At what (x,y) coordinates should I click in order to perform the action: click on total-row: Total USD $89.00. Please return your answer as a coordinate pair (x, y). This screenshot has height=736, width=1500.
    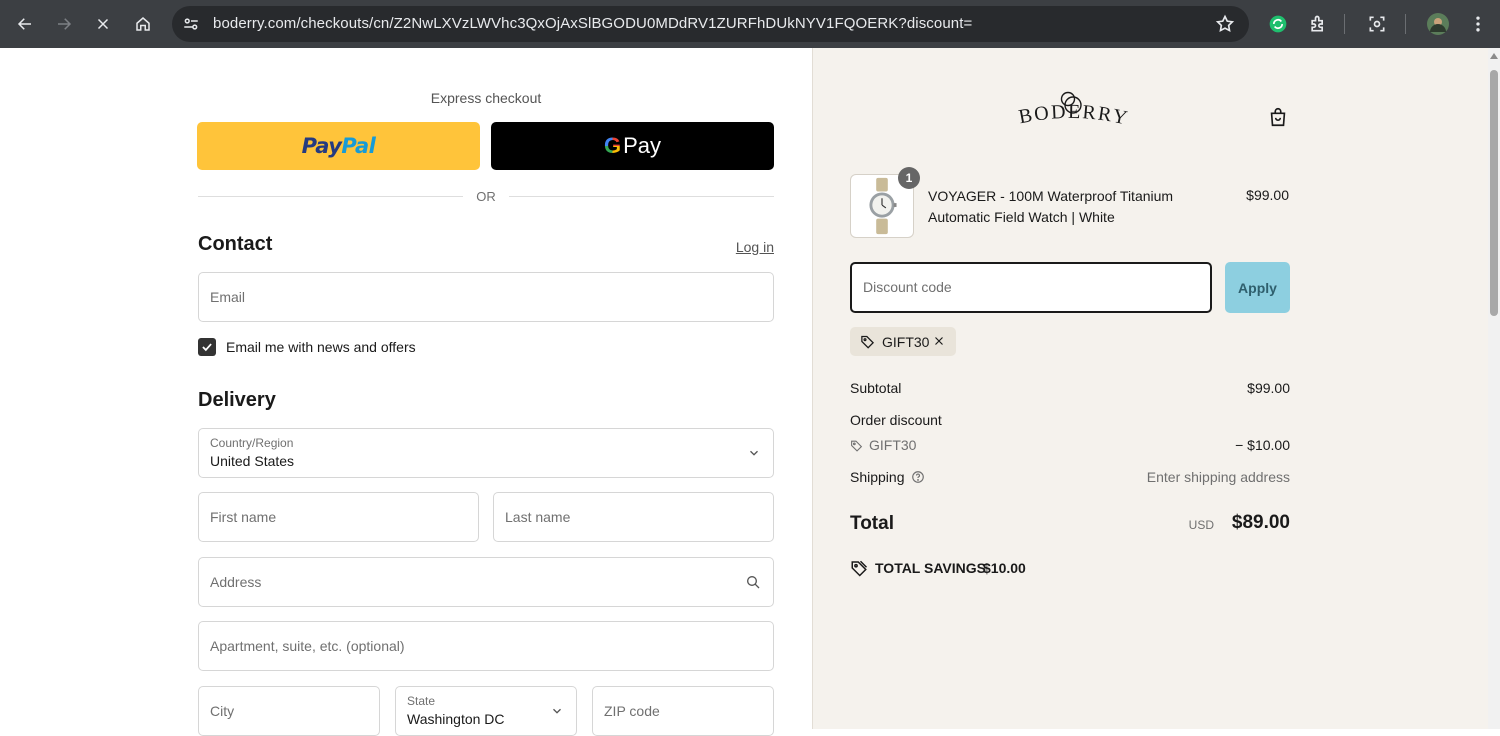
    Looking at the image, I should click on (1070, 525).